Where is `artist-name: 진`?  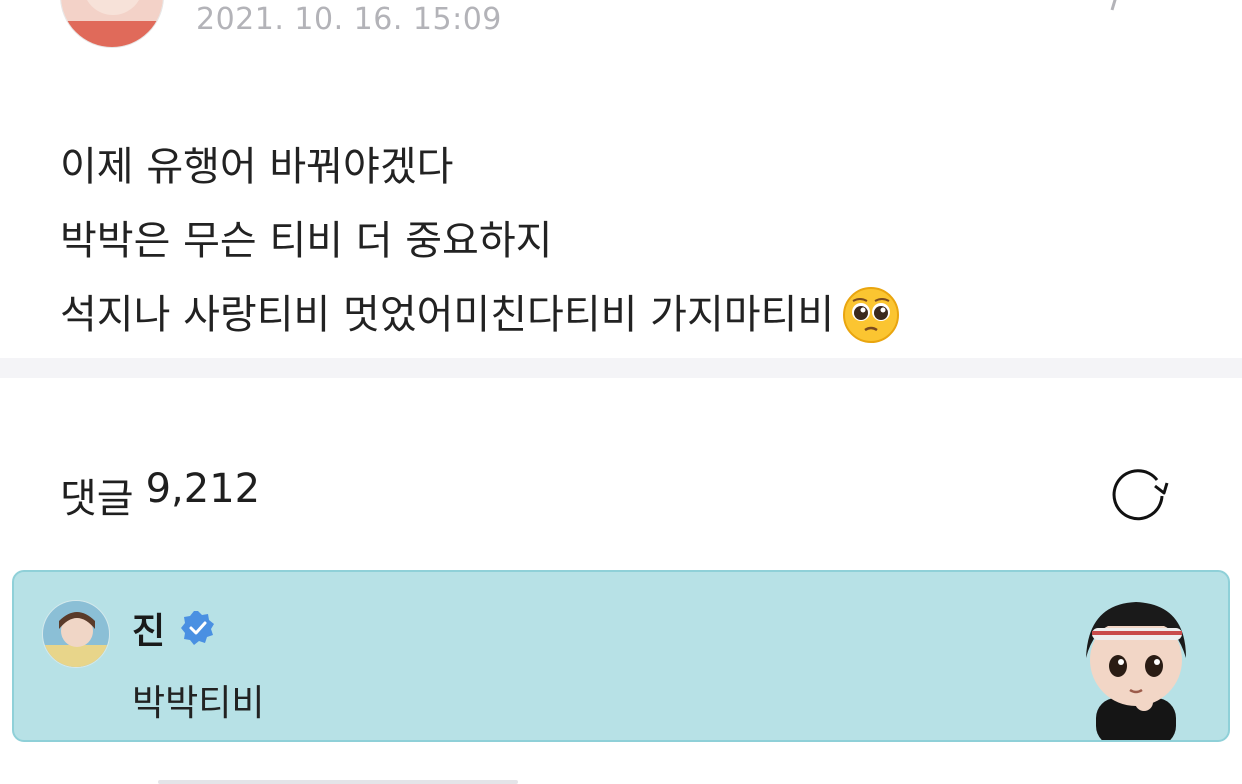 artist-name: 진 is located at coordinates (148, 628).